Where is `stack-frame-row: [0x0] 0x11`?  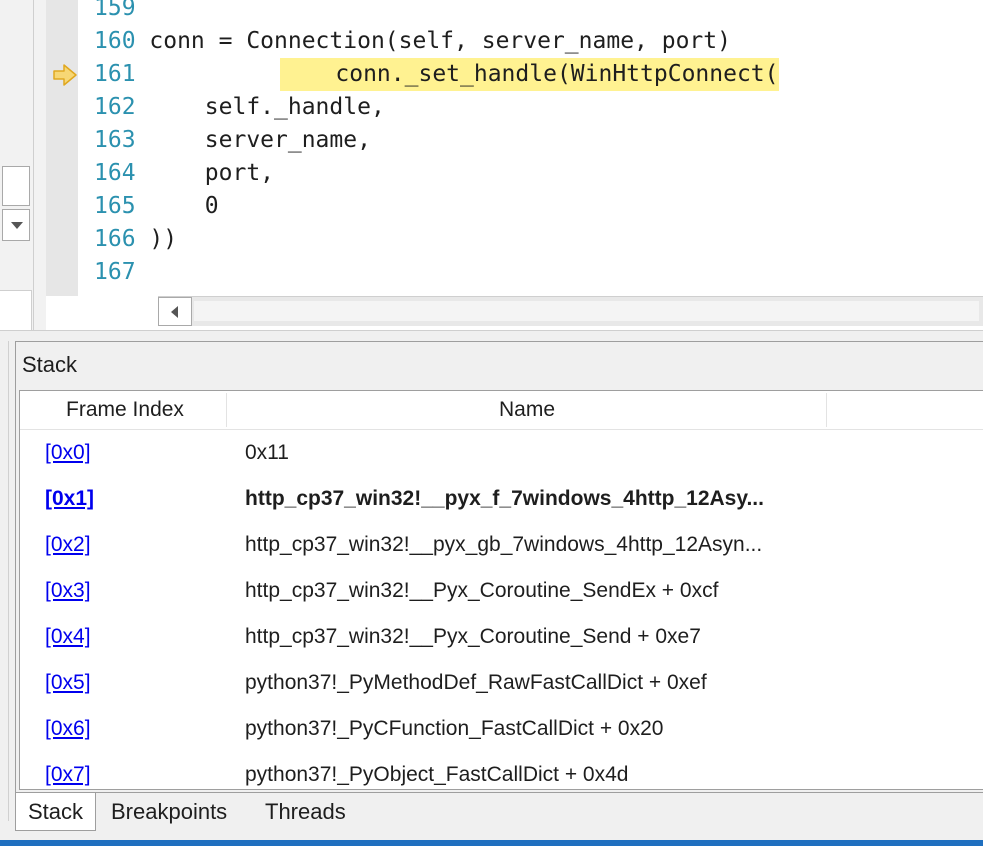 stack-frame-row: [0x0] 0x11 is located at coordinates (501, 453).